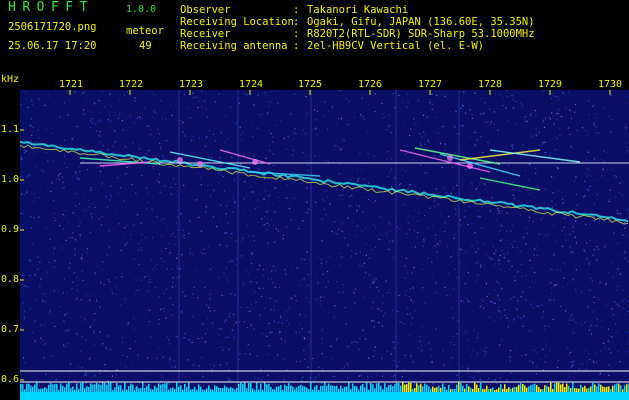 This screenshot has width=629, height=400. I want to click on y-tick-label: 1.0, so click(10, 179).